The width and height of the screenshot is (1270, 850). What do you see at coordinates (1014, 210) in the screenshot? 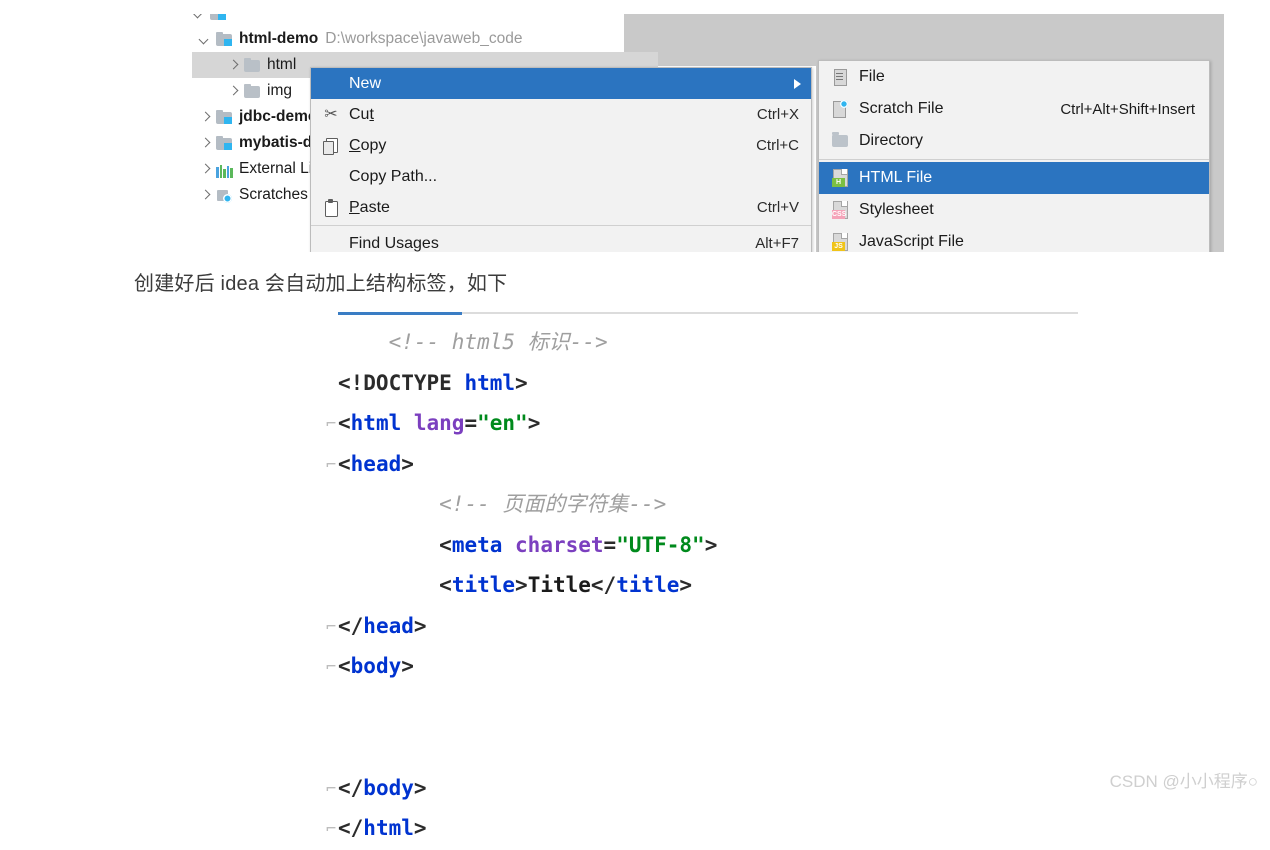
I see `new-submenu-item-stylesheet: CSS Stylesheet` at bounding box center [1014, 210].